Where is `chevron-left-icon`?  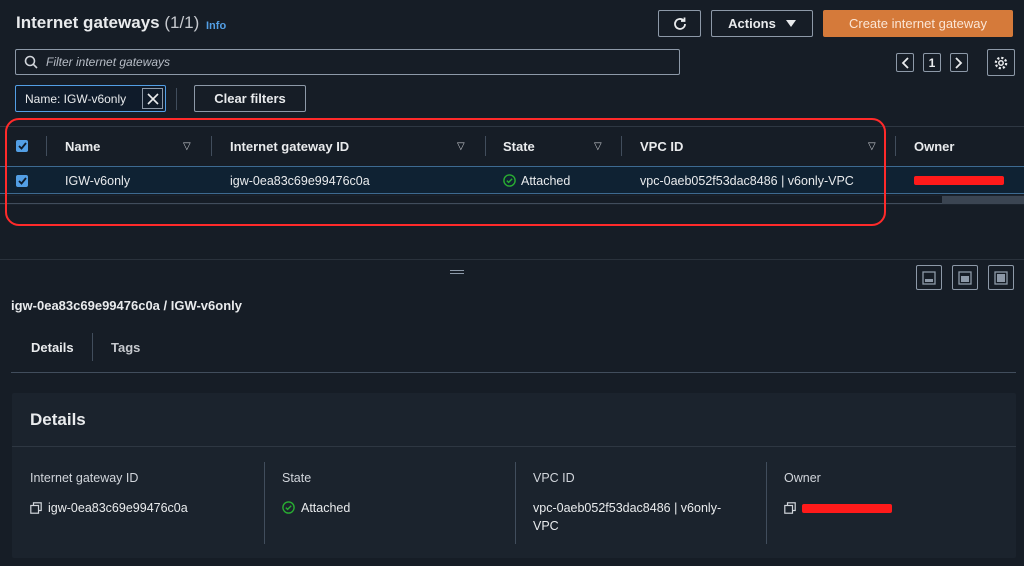
chevron-left-icon is located at coordinates (905, 62).